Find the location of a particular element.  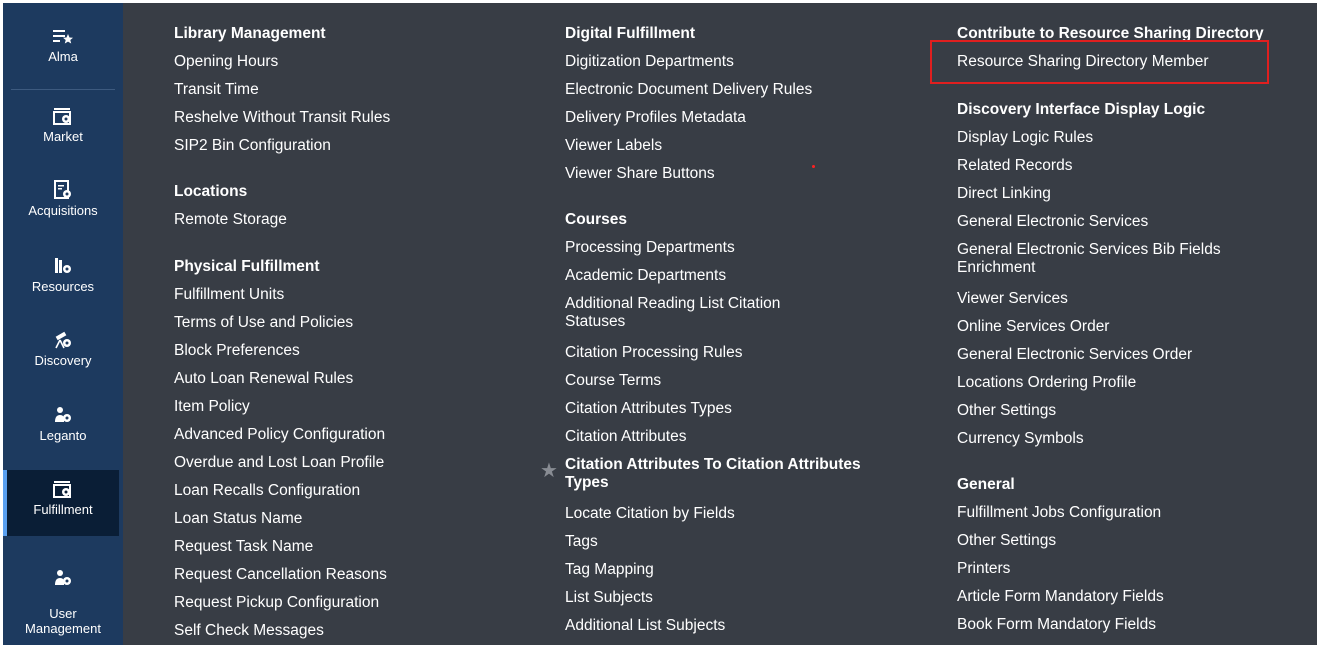

menu-link: Viewer Labels is located at coordinates (613, 146).